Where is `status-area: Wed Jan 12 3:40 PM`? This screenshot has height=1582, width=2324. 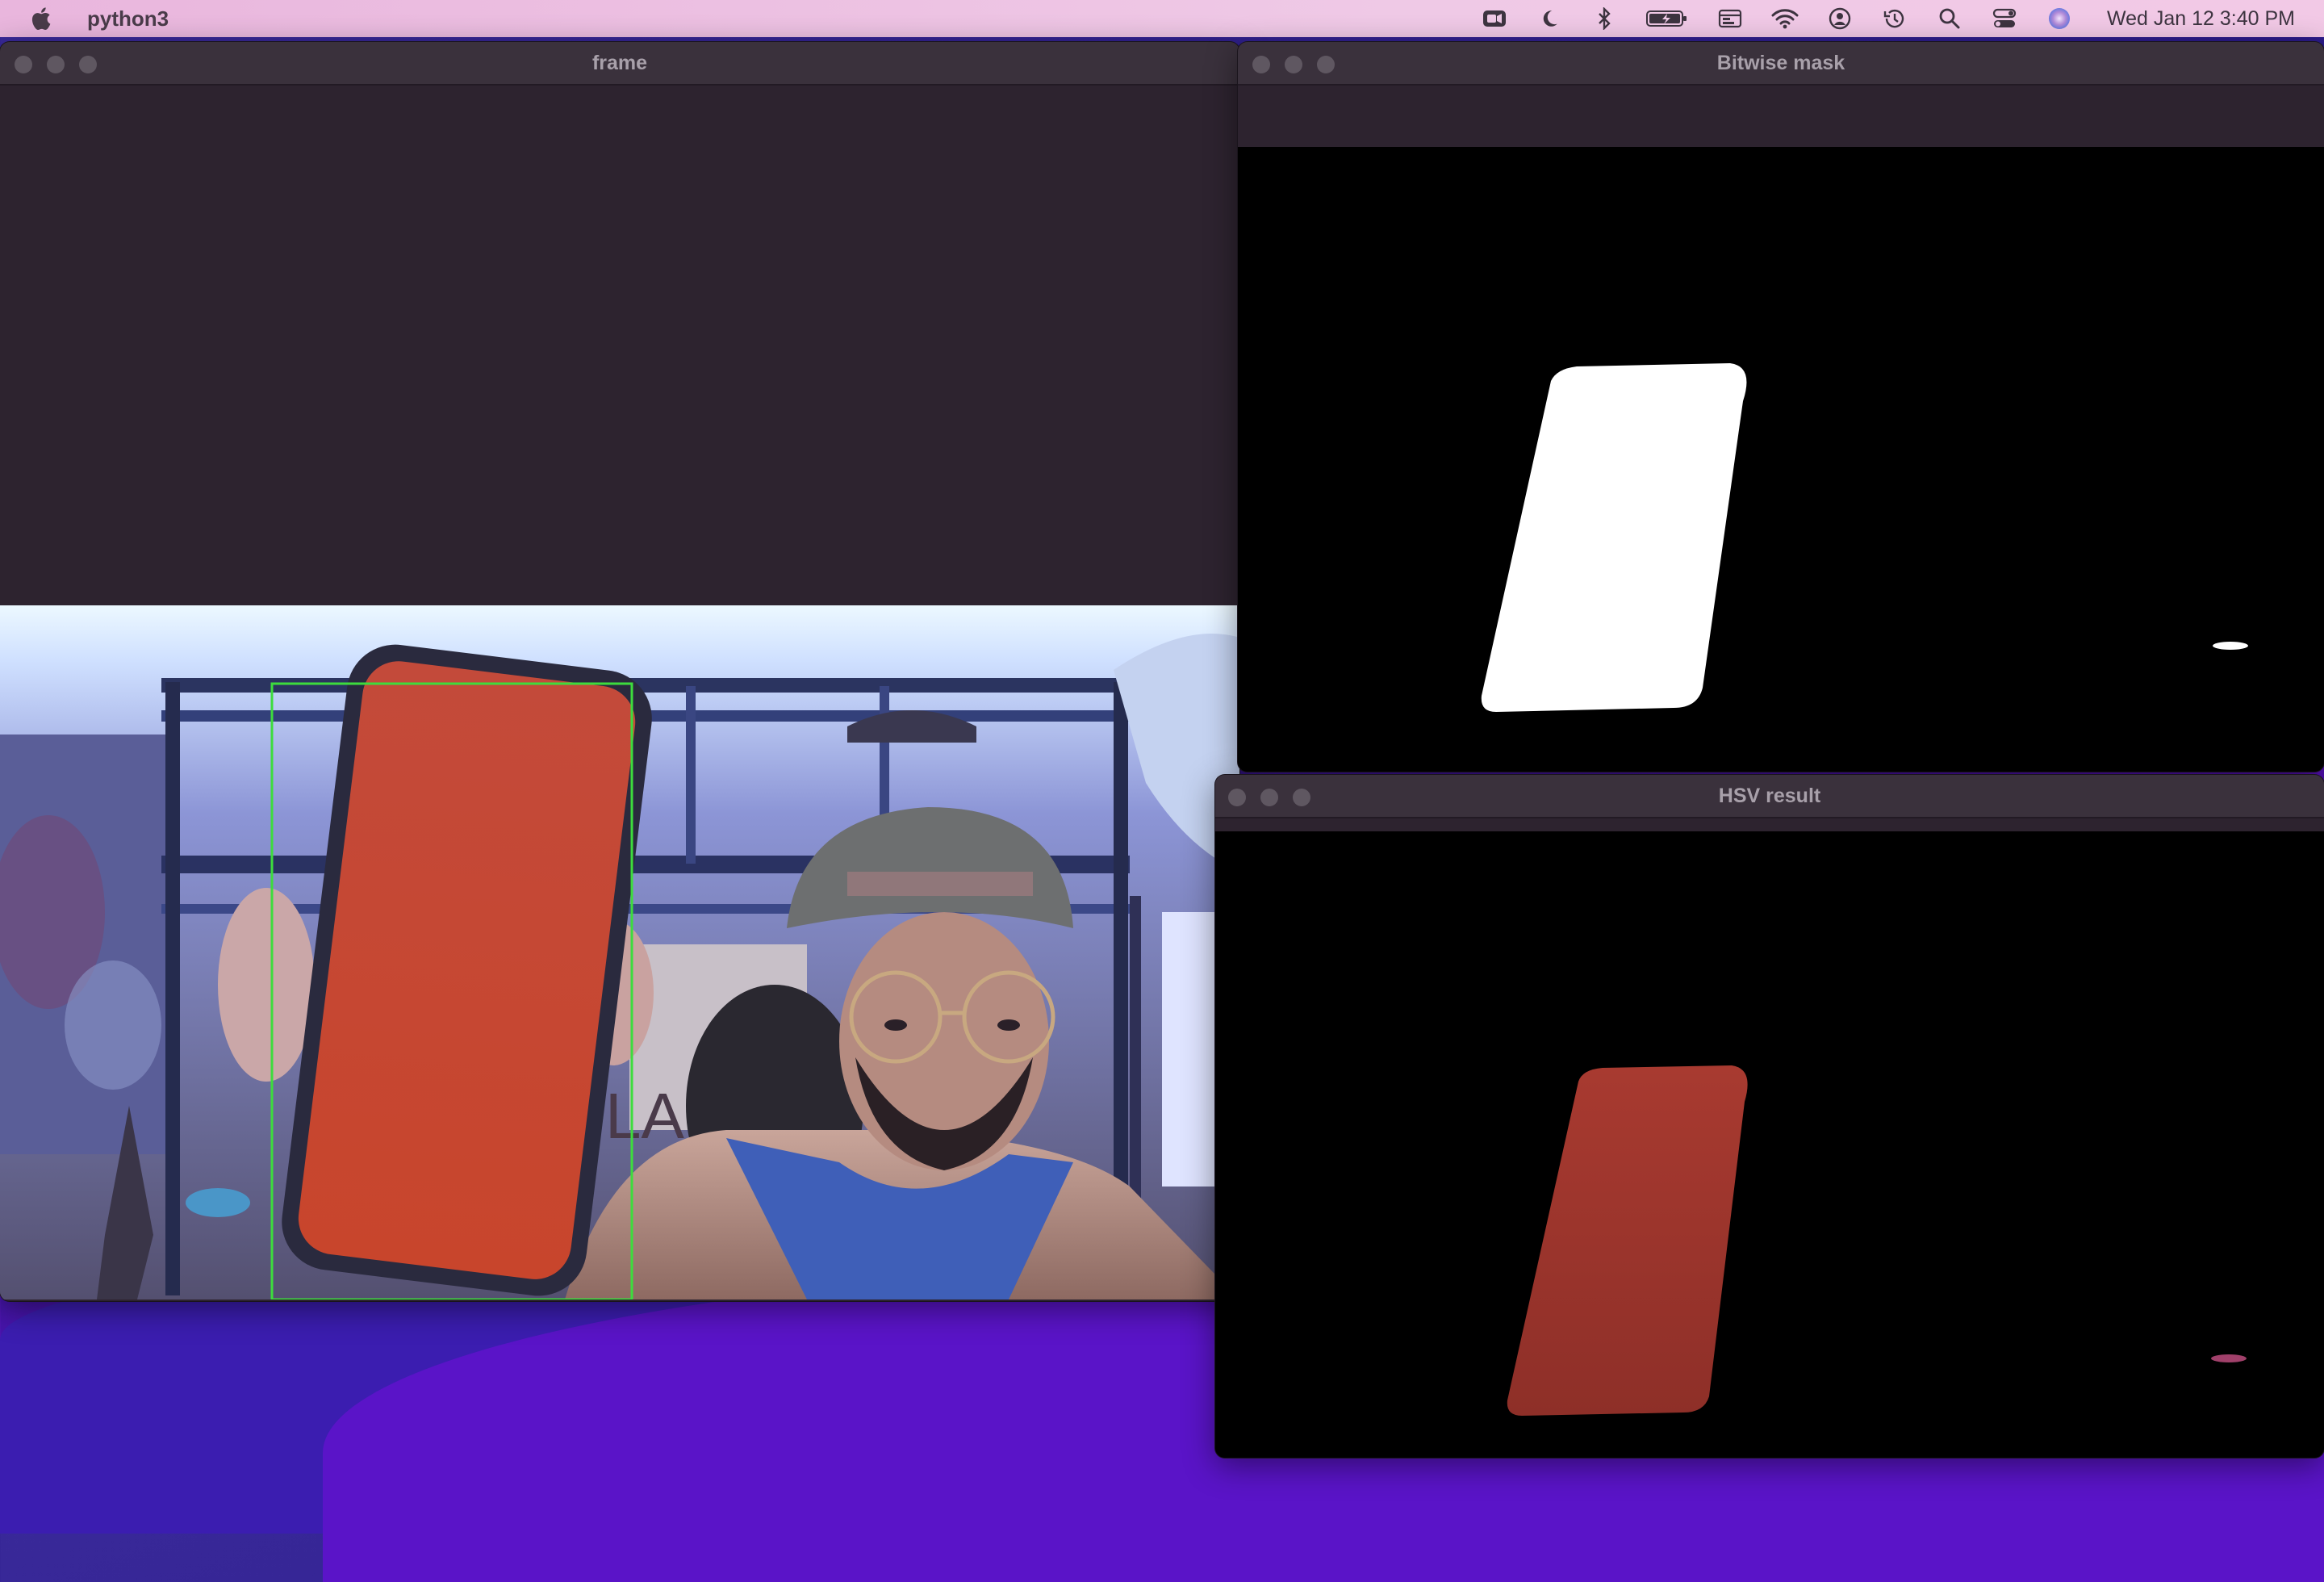
status-area: Wed Jan 12 3:40 PM is located at coordinates (1888, 18).